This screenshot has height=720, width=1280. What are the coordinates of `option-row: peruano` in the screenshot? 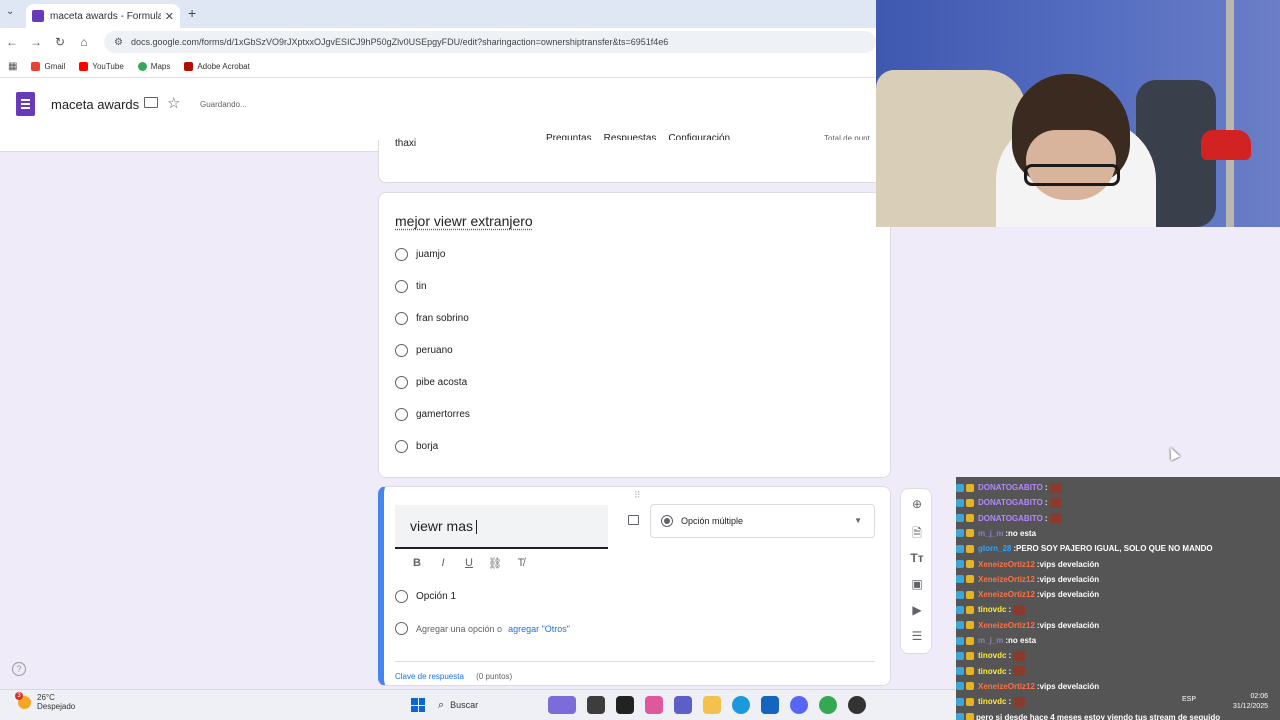 It's located at (424, 350).